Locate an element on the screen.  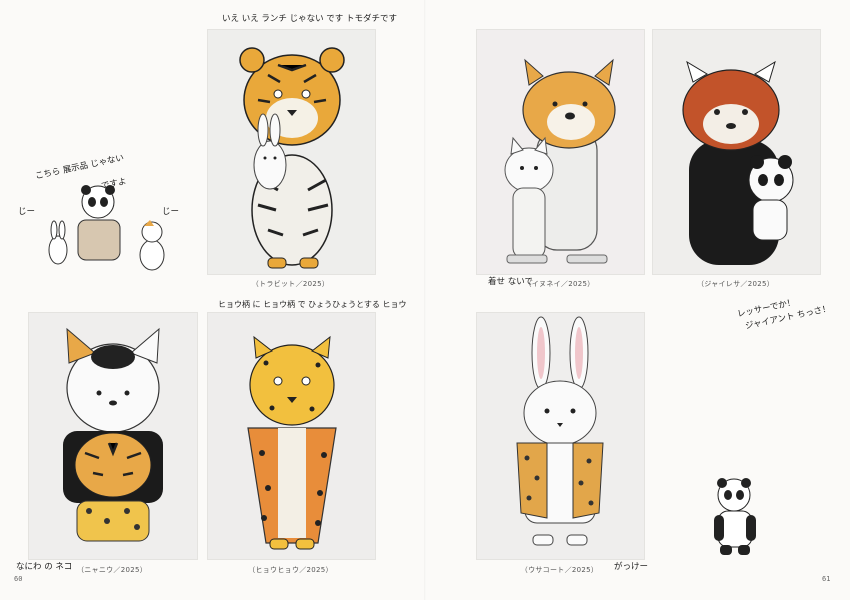
dog-cat-illustration is located at coordinates (560, 152).